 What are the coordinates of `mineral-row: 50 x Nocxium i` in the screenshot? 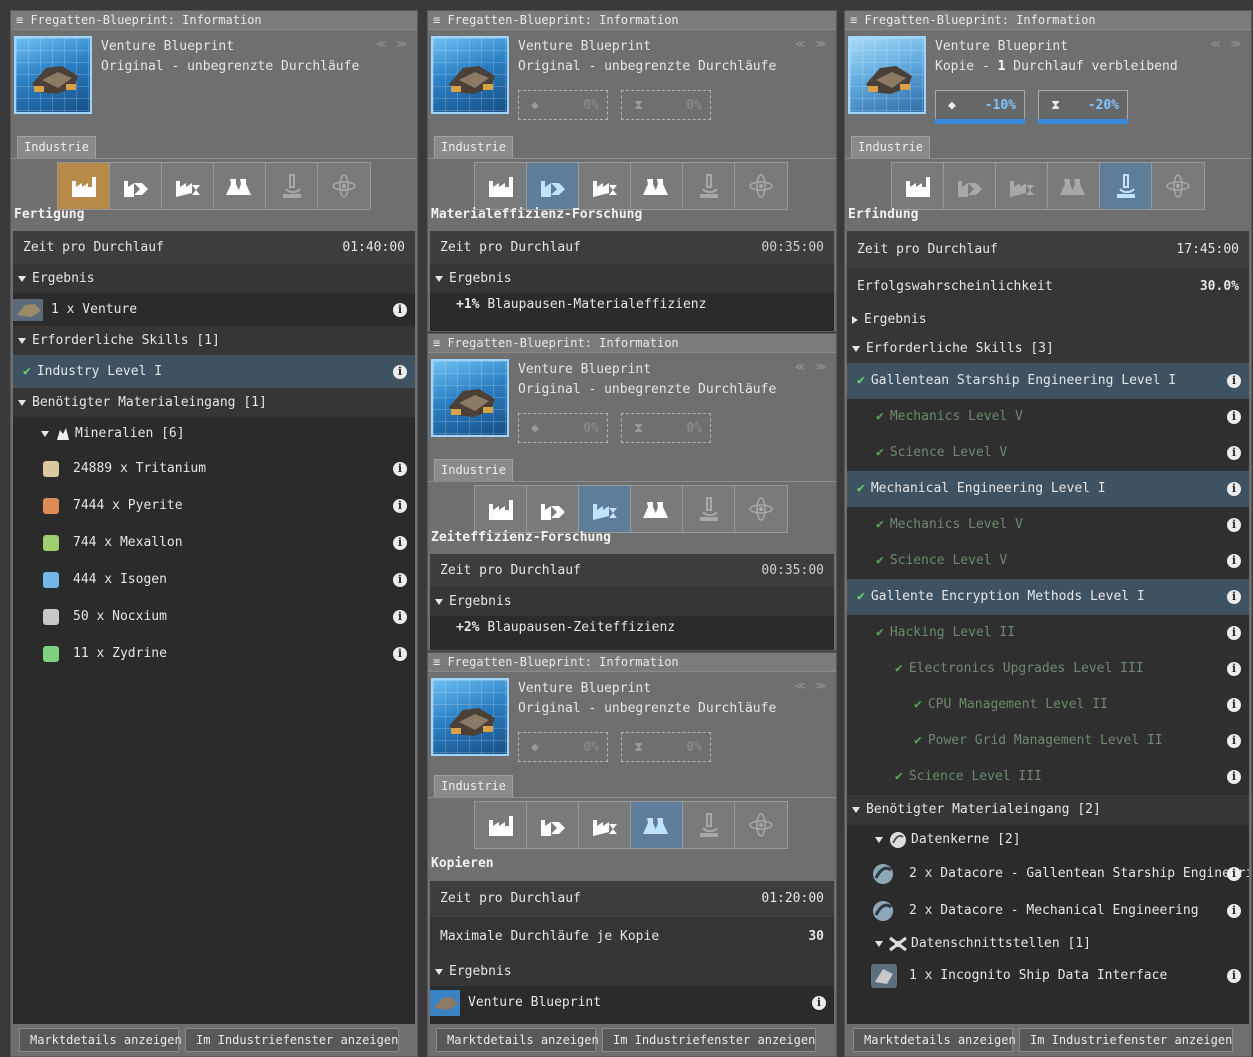 It's located at (214, 616).